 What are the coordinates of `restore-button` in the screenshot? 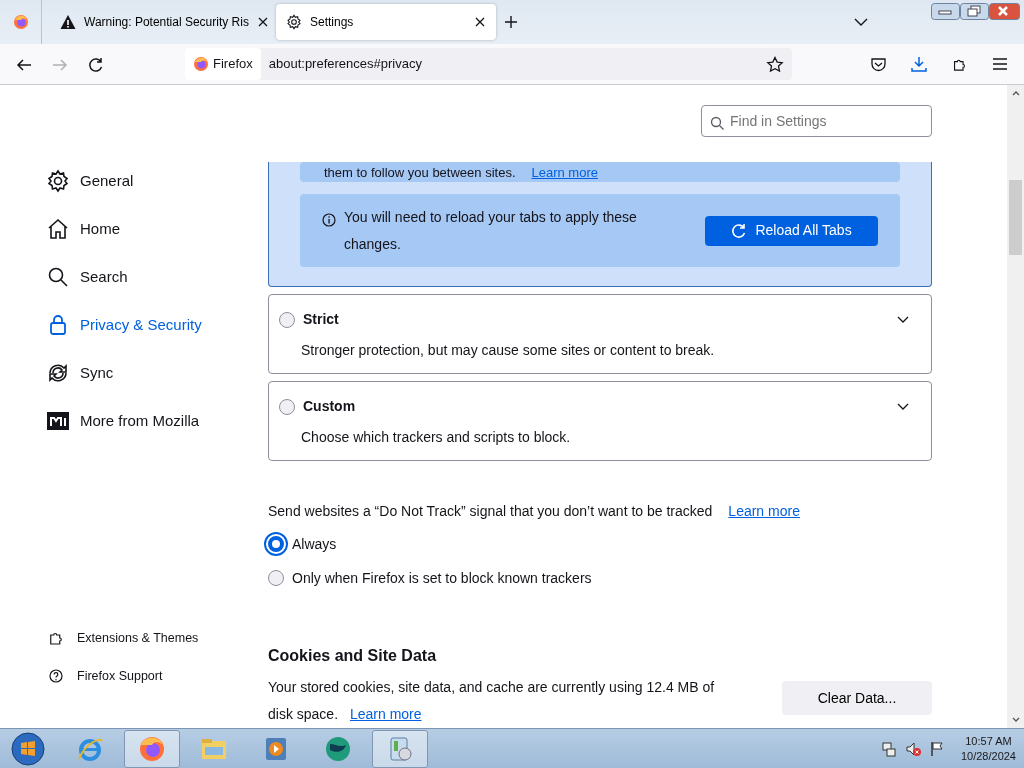 It's located at (974, 11).